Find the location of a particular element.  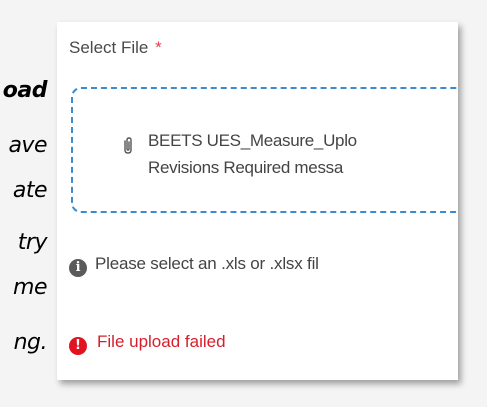

background-text-line: try is located at coordinates (32, 242).